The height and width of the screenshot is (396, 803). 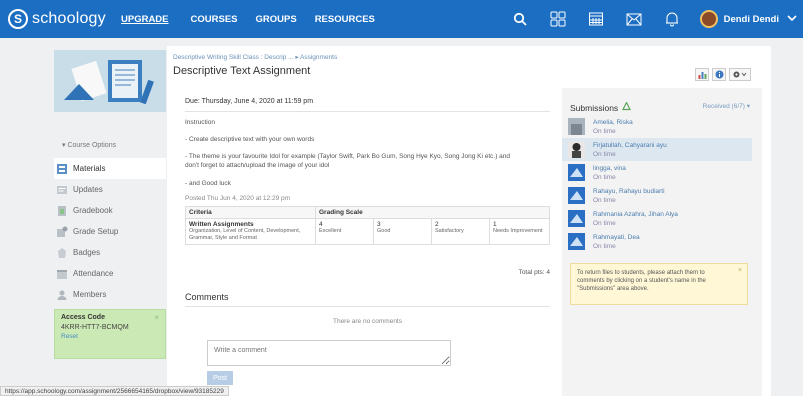 I want to click on submissions-heading: Submissions, so click(x=601, y=107).